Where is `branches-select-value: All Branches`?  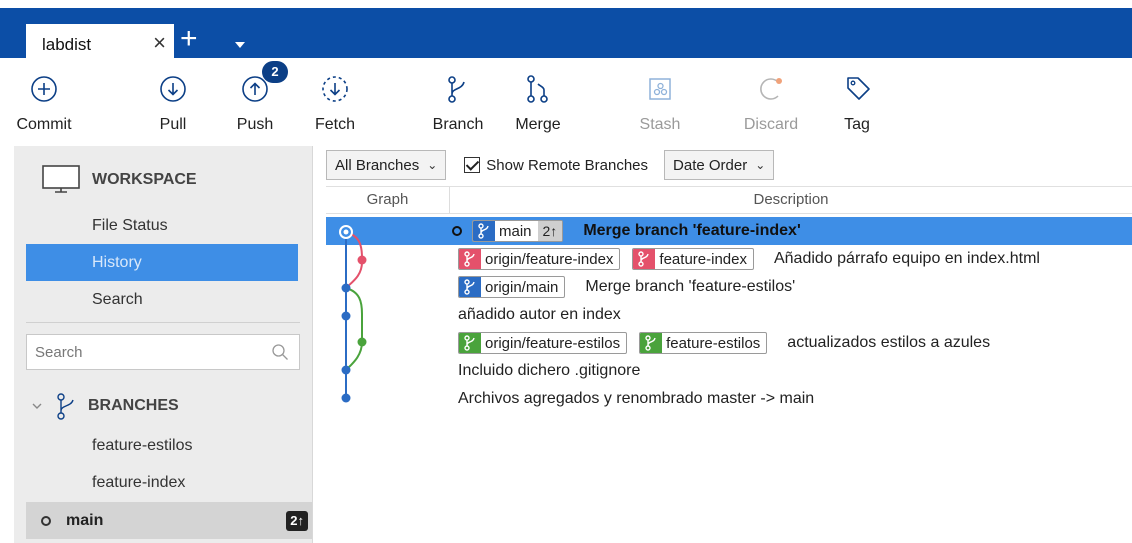
branches-select-value: All Branches is located at coordinates (377, 165).